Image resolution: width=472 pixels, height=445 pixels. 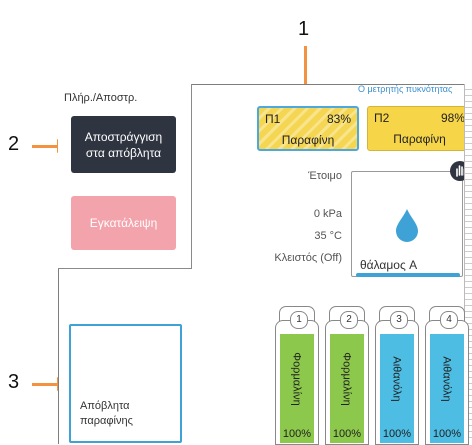 I want to click on abandon-label: Εγκατάλειψη, so click(x=123, y=223).